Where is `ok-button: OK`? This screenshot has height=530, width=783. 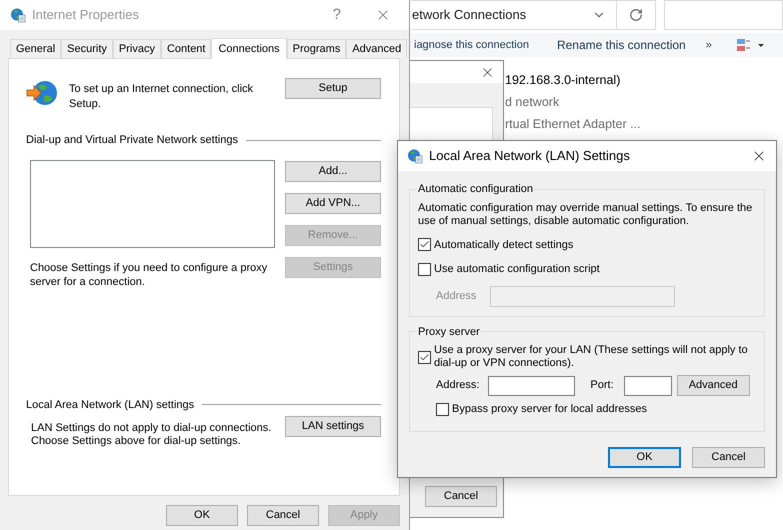
ok-button: OK is located at coordinates (644, 457).